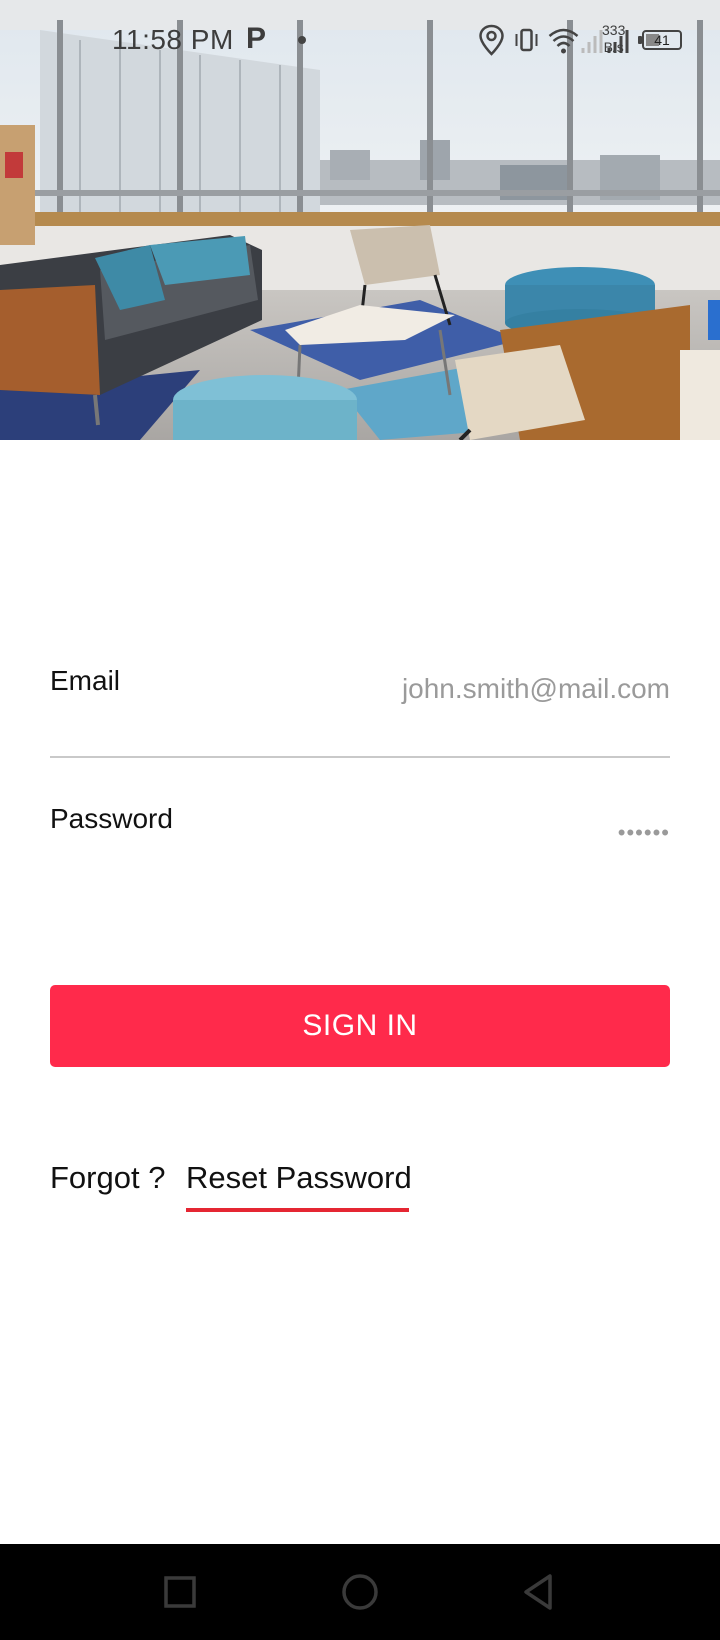 The height and width of the screenshot is (1640, 720). Describe the element at coordinates (360, 757) in the screenshot. I see `email-field-underline` at that location.